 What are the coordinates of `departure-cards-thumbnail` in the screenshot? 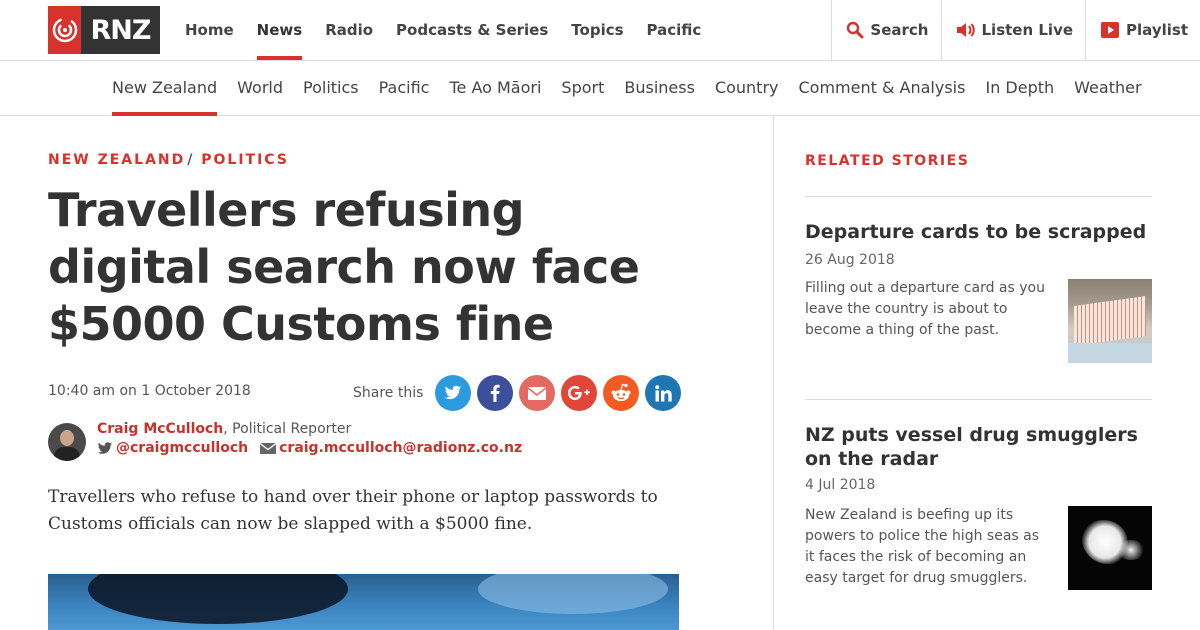 It's located at (1110, 321).